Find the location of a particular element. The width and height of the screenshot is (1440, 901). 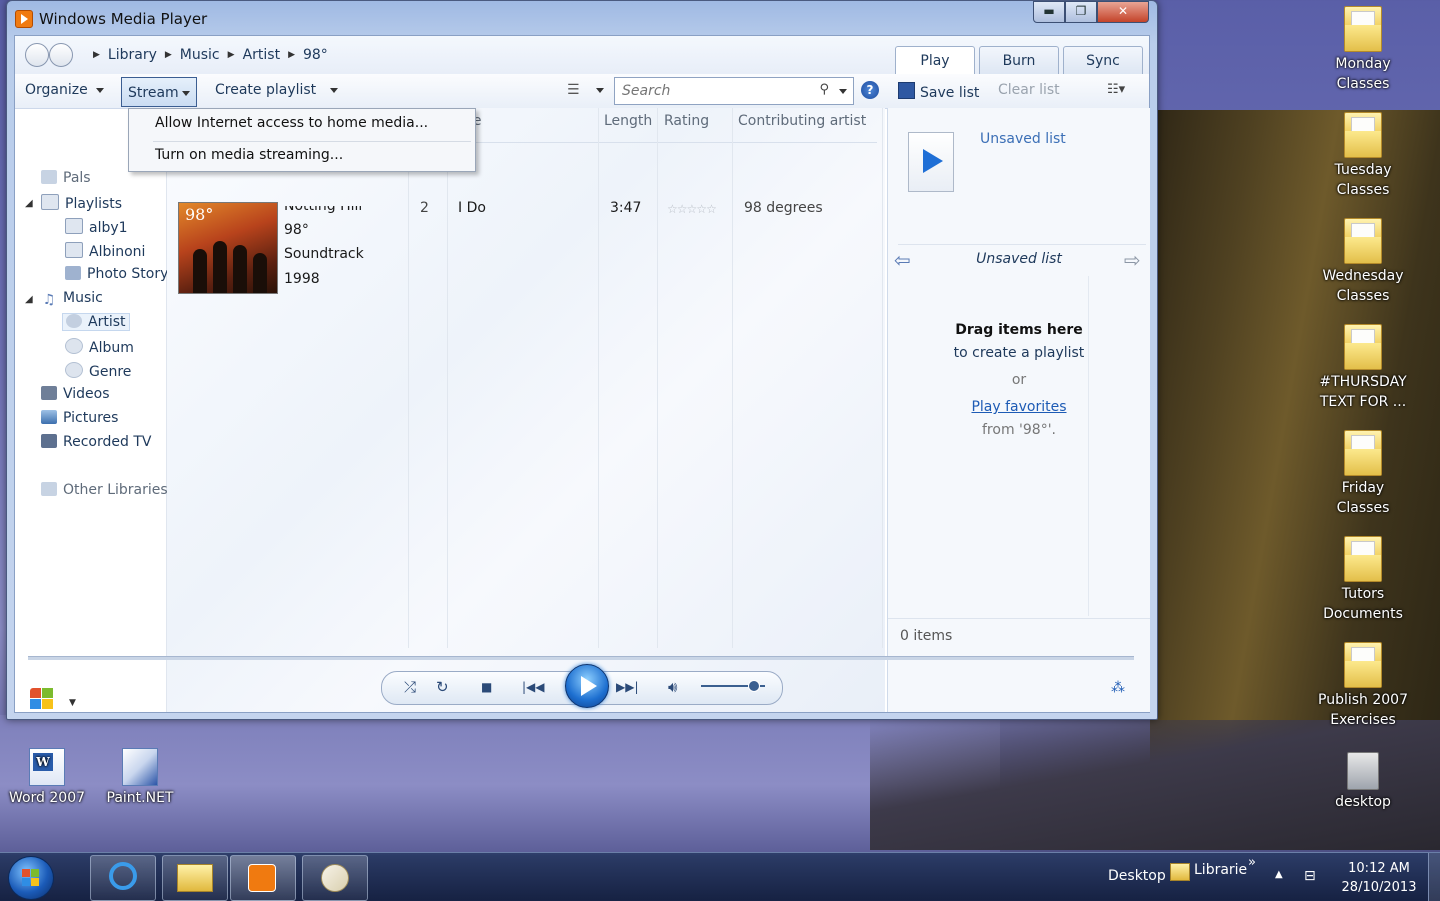

desktop-icon-tuesday-classes: Tuesday Classes is located at coordinates (1363, 156).